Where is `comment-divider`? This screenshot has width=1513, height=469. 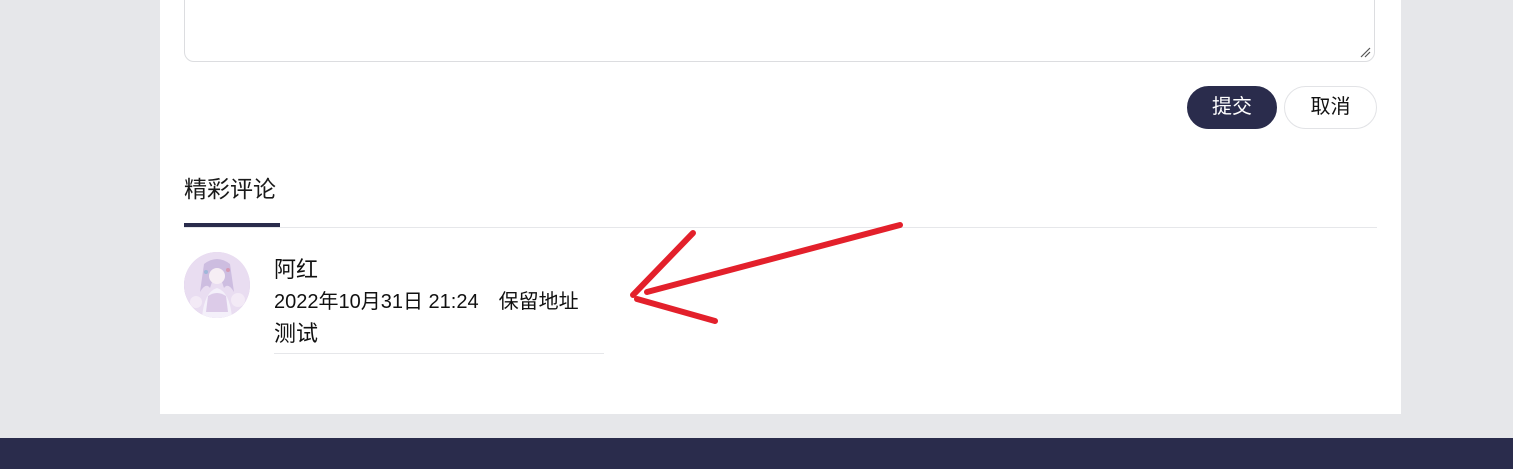 comment-divider is located at coordinates (439, 353).